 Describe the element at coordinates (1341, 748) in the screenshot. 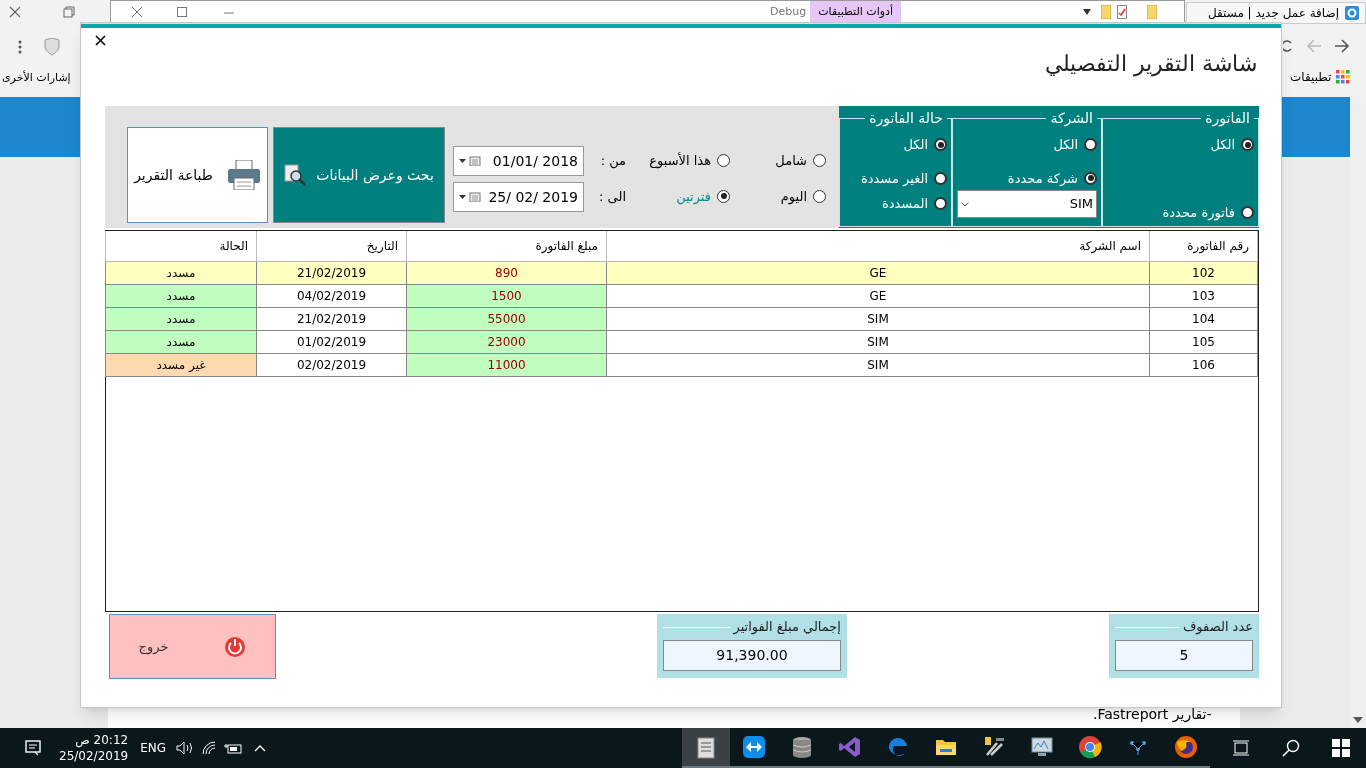

I see `windows-logo-icon` at that location.